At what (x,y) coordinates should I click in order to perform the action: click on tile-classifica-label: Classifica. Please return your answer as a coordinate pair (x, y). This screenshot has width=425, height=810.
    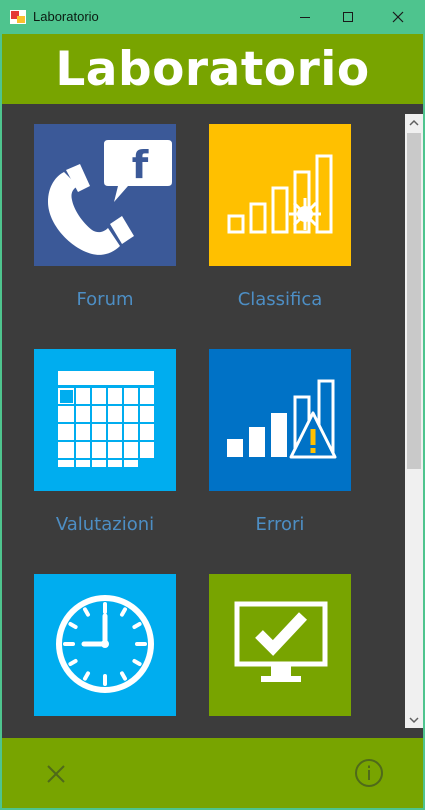
    Looking at the image, I should click on (280, 299).